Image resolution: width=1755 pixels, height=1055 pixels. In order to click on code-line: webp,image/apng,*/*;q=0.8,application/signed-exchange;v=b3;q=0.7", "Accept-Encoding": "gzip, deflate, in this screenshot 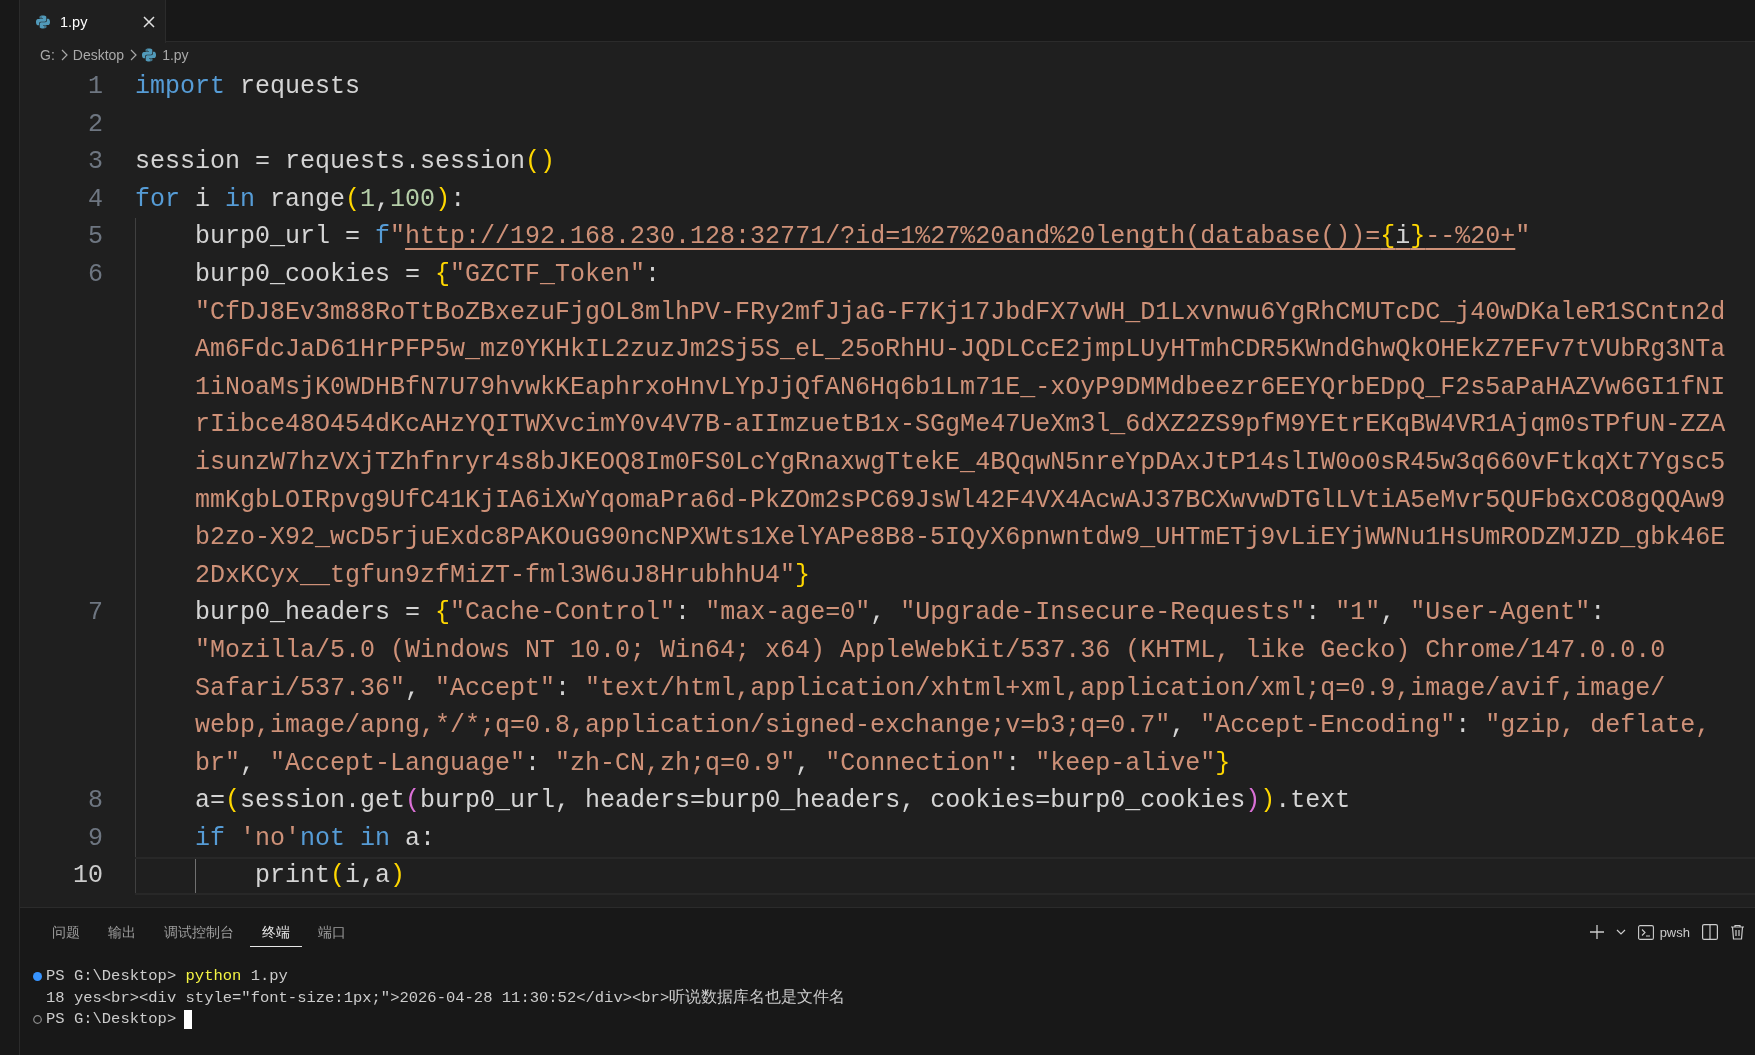, I will do `click(945, 726)`.